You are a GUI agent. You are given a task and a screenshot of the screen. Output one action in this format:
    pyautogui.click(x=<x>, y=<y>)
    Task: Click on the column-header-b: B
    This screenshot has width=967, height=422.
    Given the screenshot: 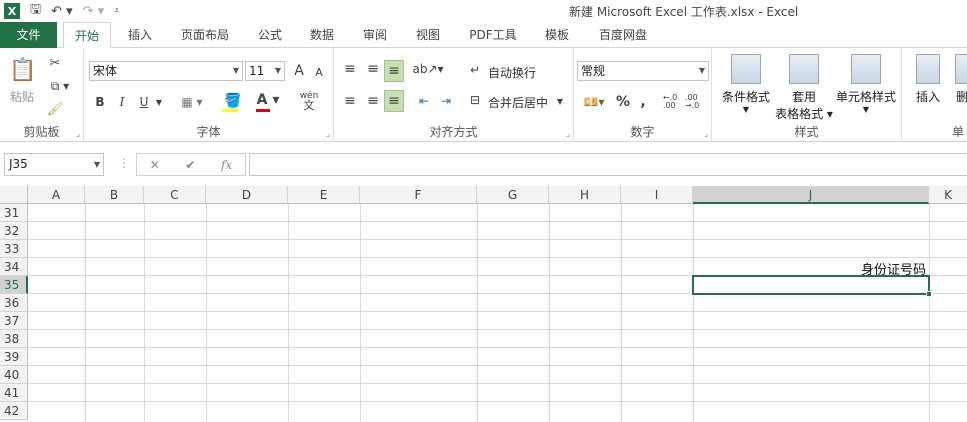 What is the action you would take?
    pyautogui.click(x=114, y=195)
    